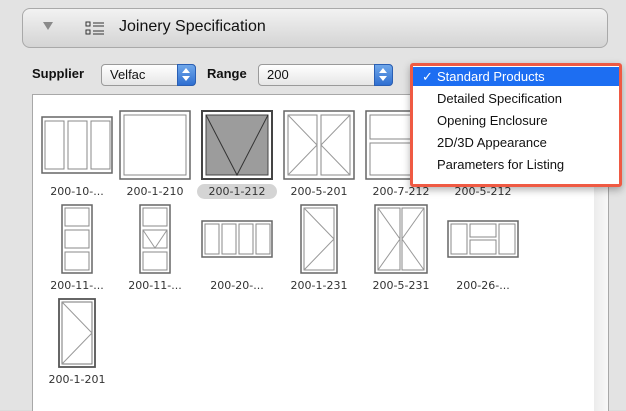 Image resolution: width=626 pixels, height=411 pixels. I want to click on range-value: 200, so click(278, 74).